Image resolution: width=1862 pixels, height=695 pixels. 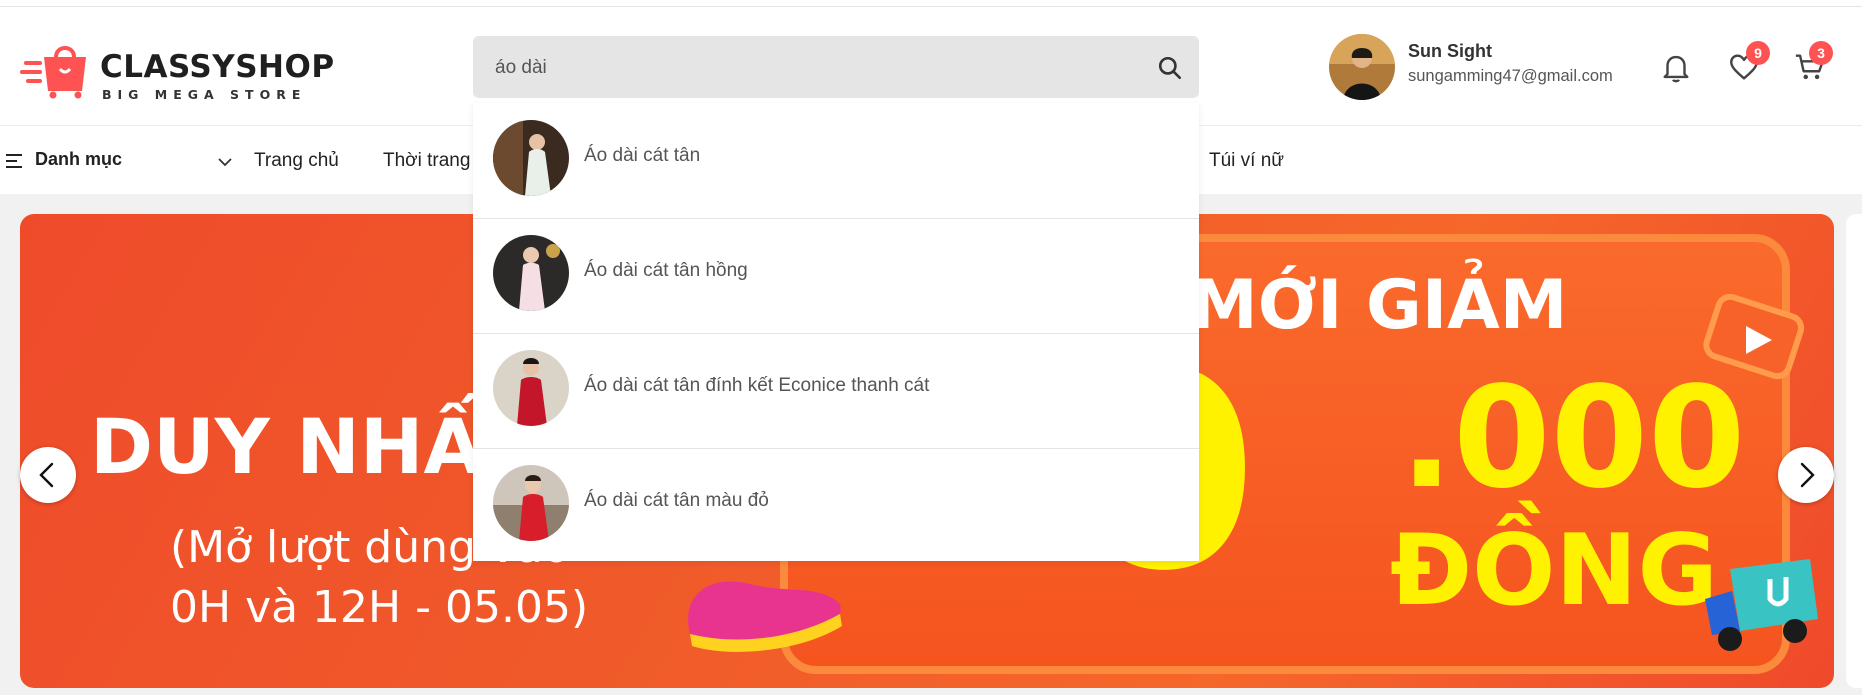 I want to click on cart-count-badge: 3, so click(x=1821, y=53).